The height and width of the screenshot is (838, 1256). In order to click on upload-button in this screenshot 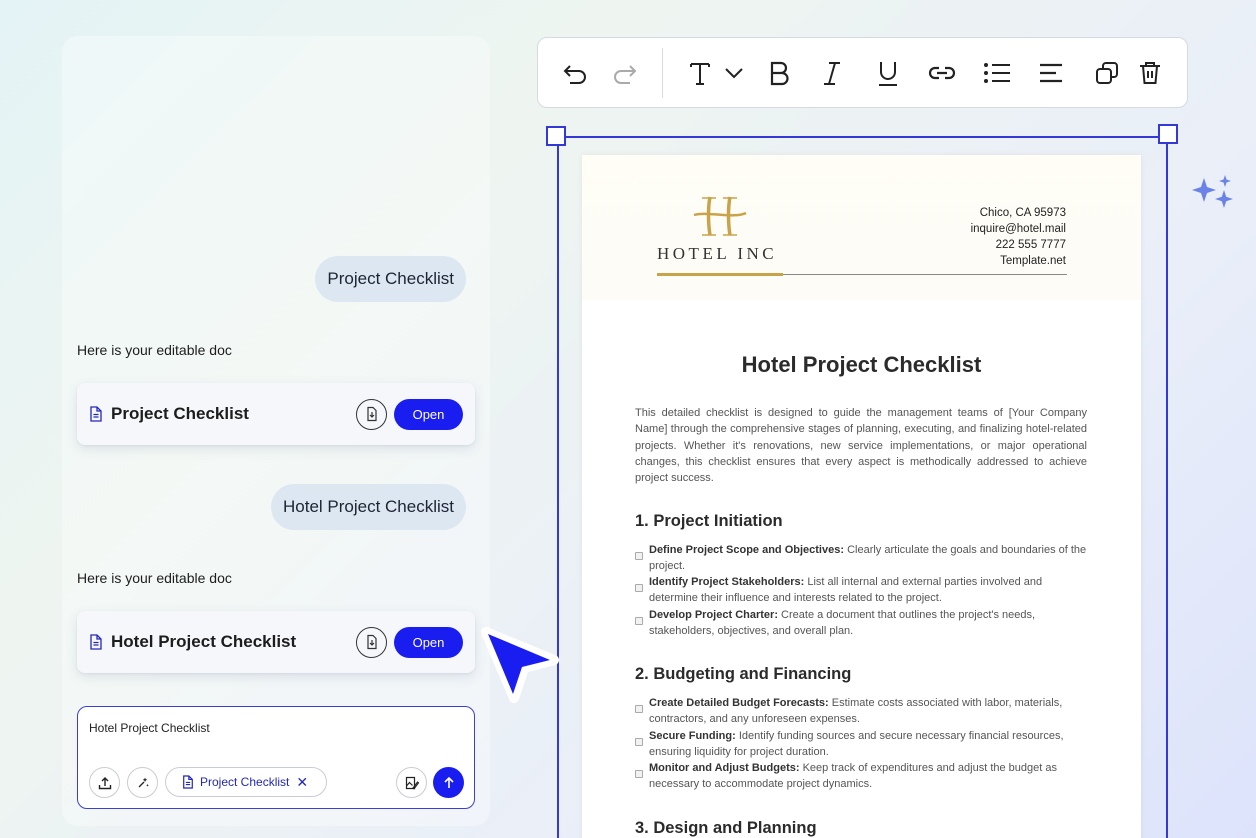, I will do `click(104, 782)`.